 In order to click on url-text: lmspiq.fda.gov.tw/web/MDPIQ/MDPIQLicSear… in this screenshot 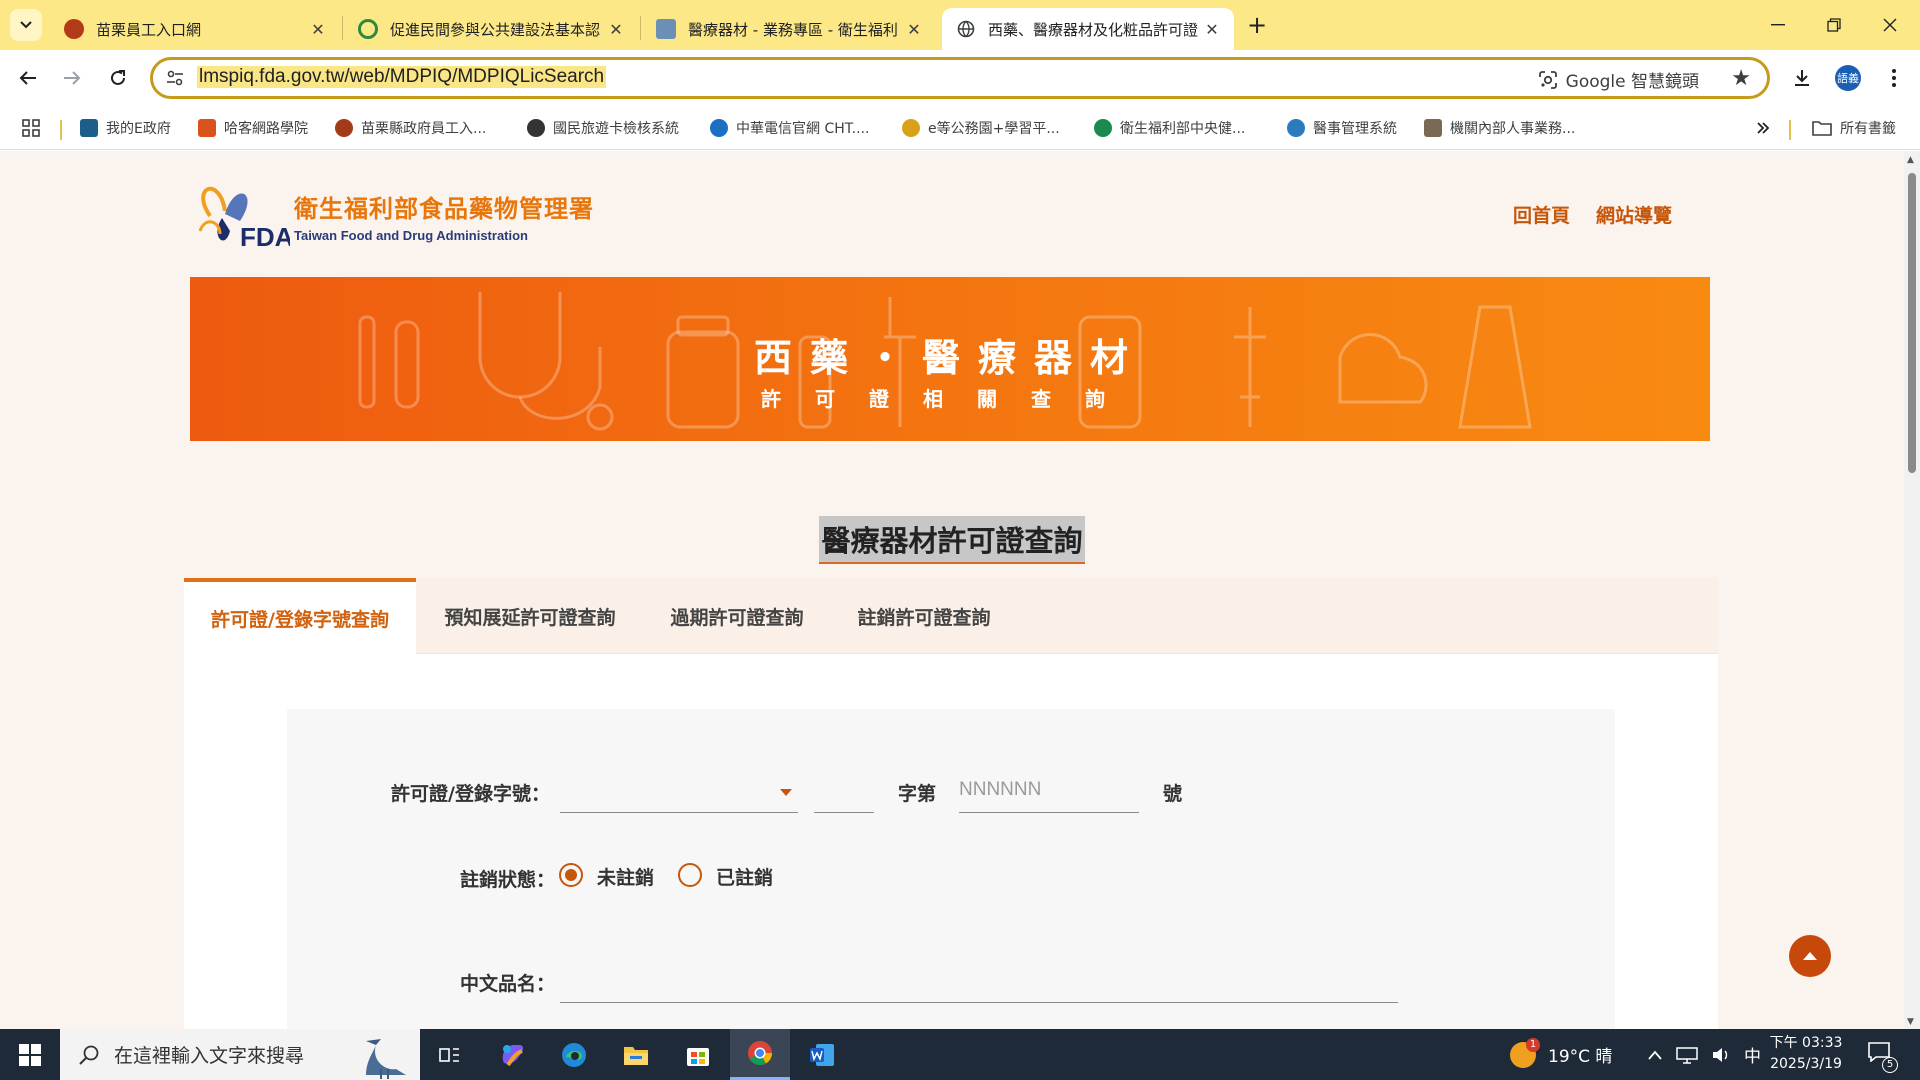, I will do `click(402, 77)`.